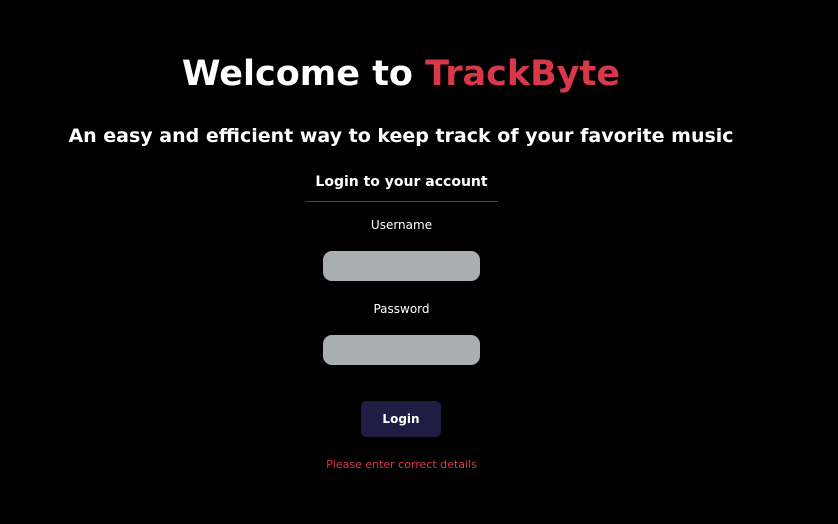 Image resolution: width=838 pixels, height=524 pixels. I want to click on login-divider, so click(401, 201).